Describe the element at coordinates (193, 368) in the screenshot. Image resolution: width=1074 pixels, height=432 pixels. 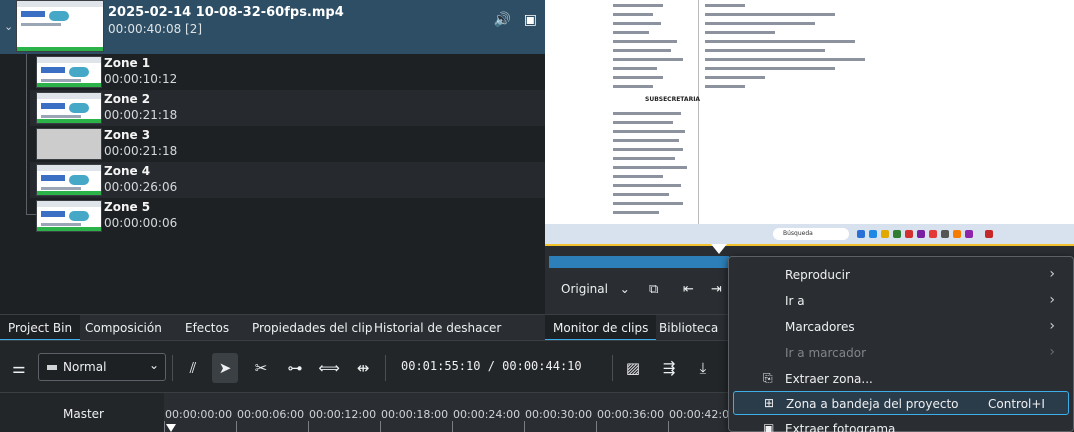
I see `snap-icon: ⫽` at that location.